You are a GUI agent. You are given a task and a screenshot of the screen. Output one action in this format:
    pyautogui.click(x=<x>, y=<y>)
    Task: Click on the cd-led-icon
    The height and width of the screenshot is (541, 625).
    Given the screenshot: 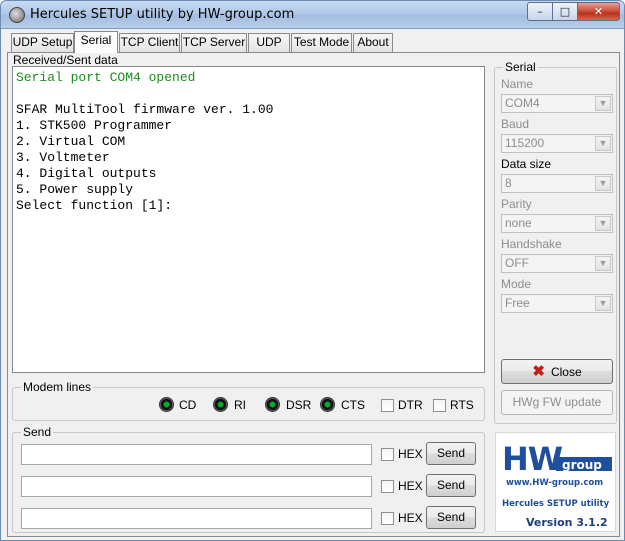 What is the action you would take?
    pyautogui.click(x=166, y=404)
    